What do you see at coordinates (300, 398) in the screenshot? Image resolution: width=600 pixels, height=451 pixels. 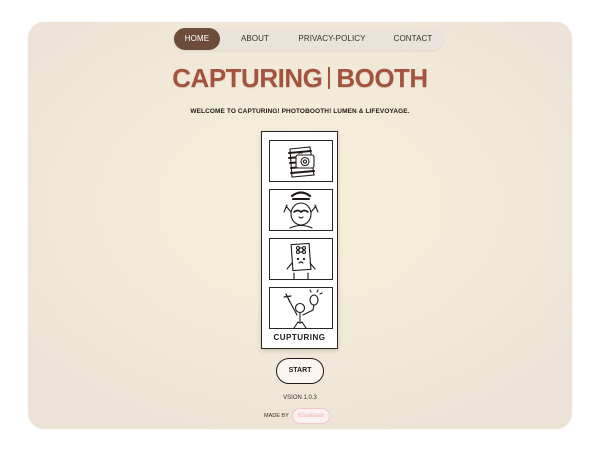 I see `version-text: VSION 1.0.3` at bounding box center [300, 398].